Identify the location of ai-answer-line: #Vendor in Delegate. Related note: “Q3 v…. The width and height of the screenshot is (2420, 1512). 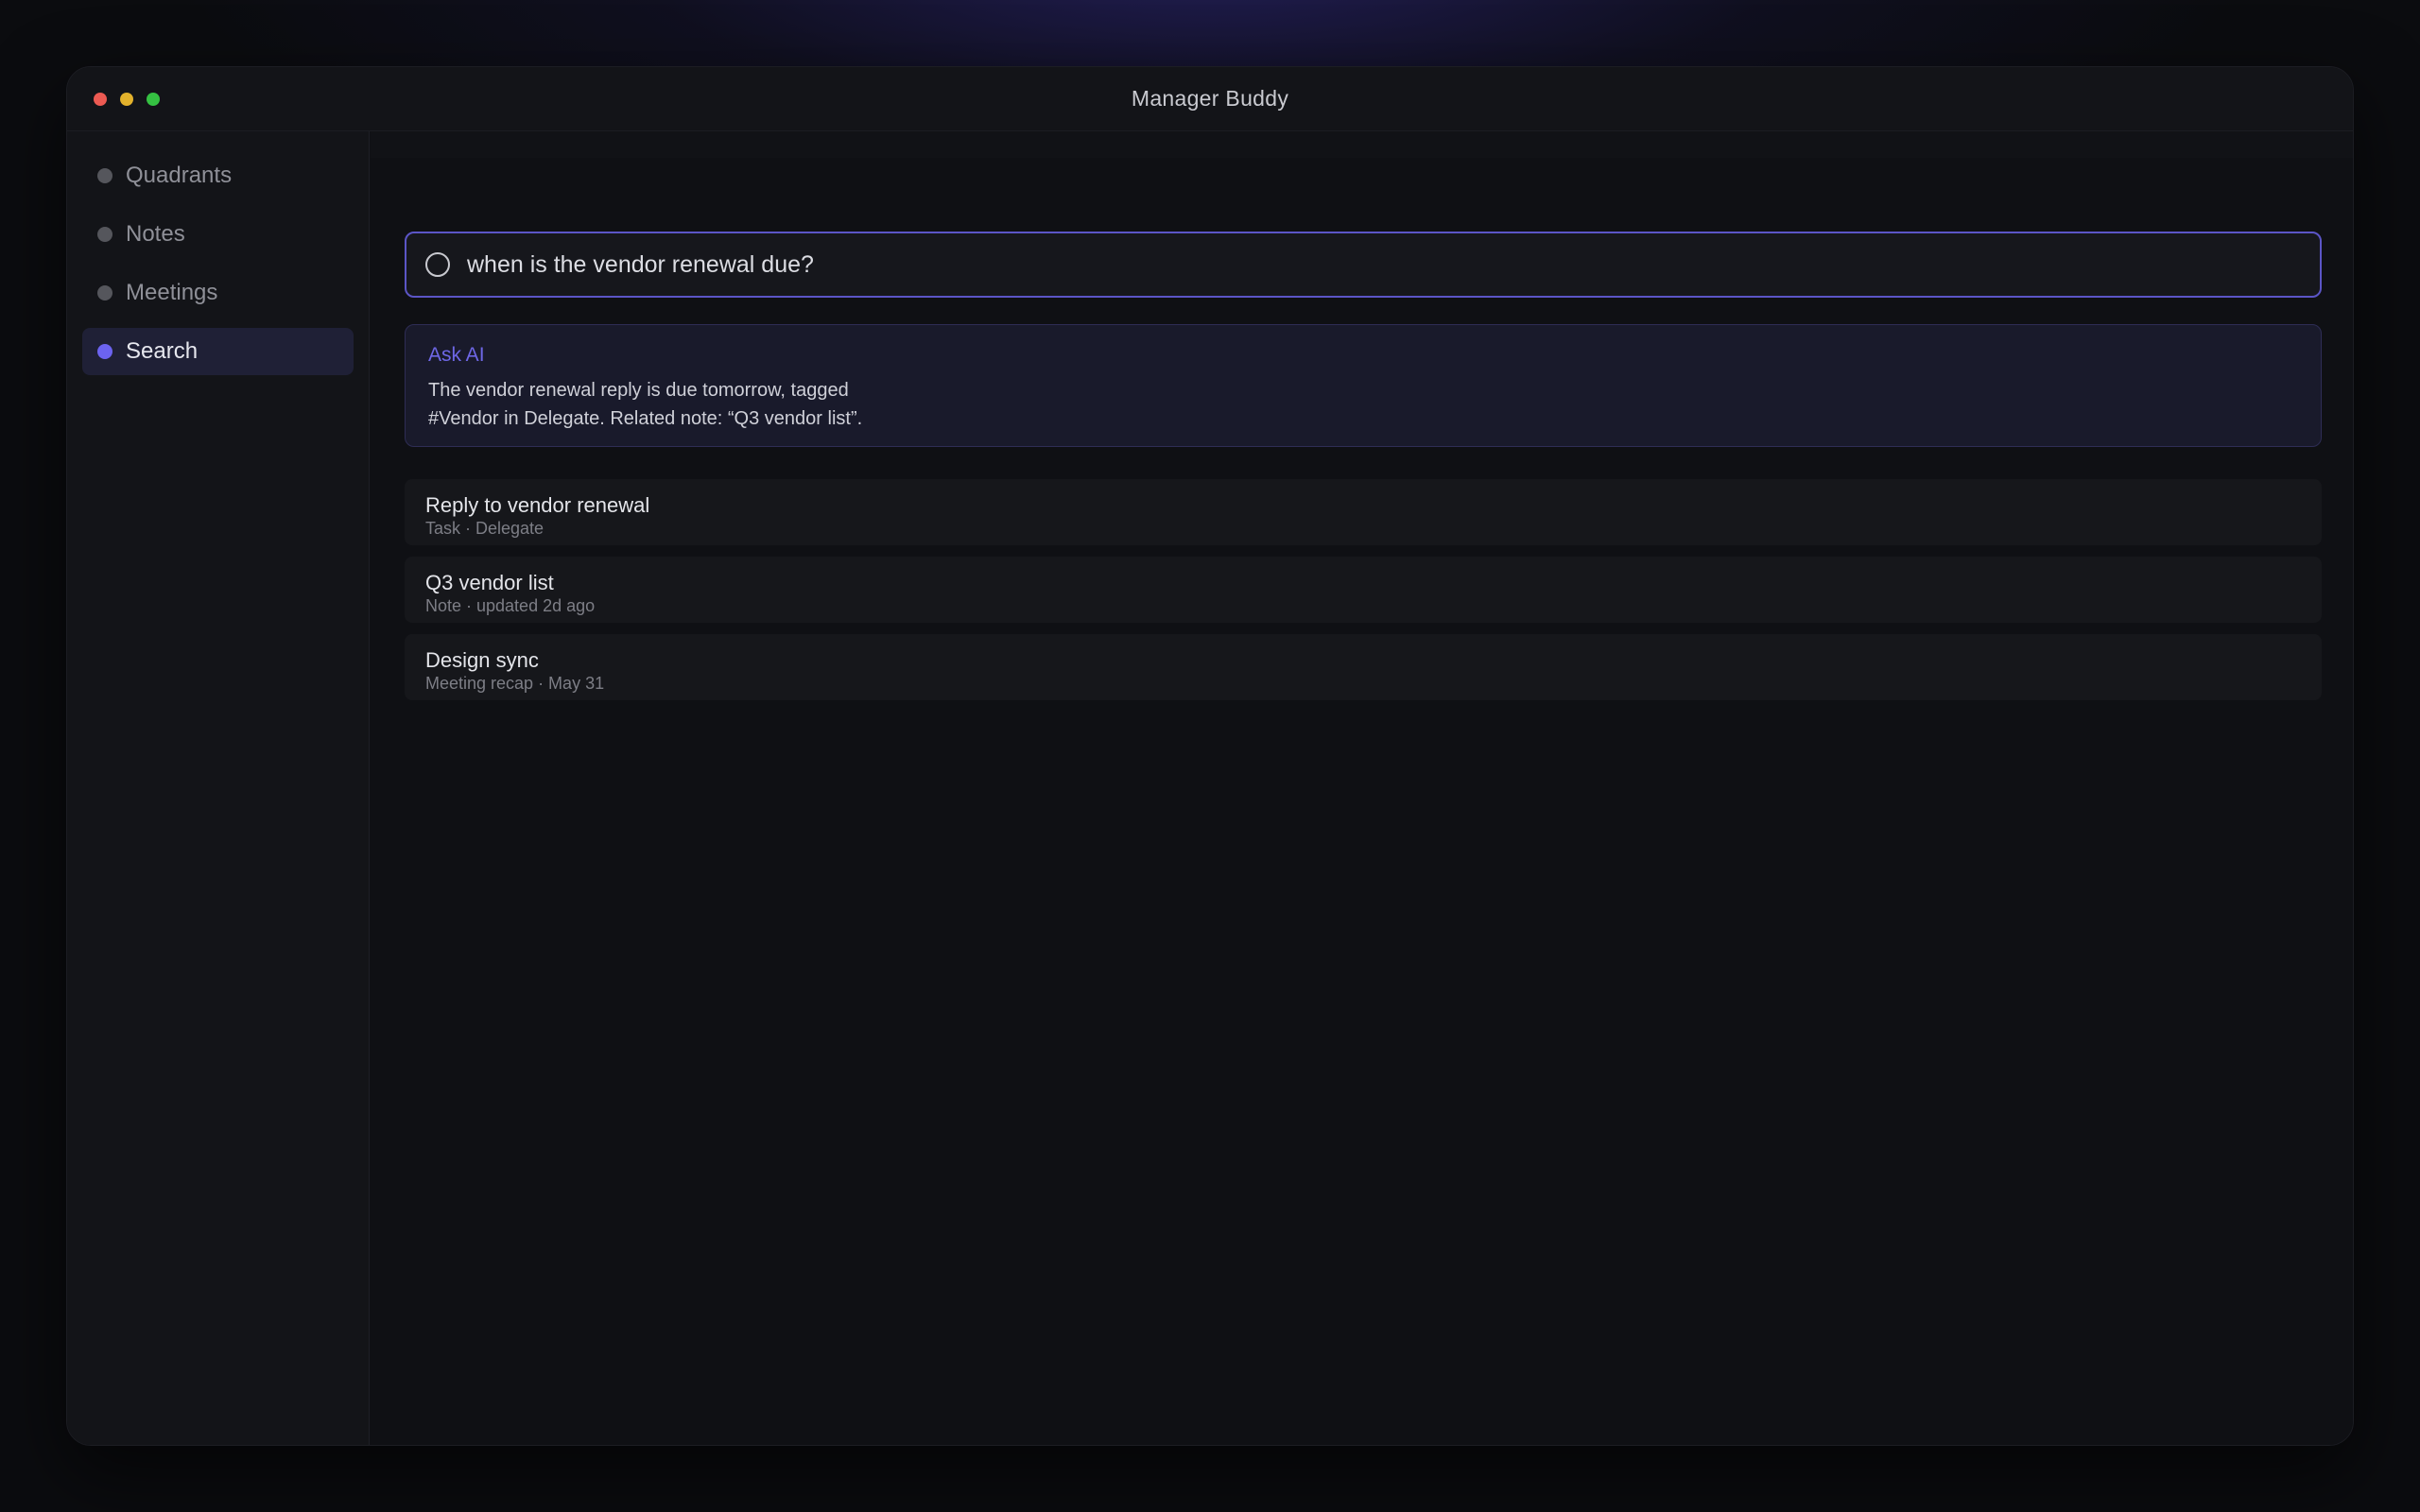
(646, 418).